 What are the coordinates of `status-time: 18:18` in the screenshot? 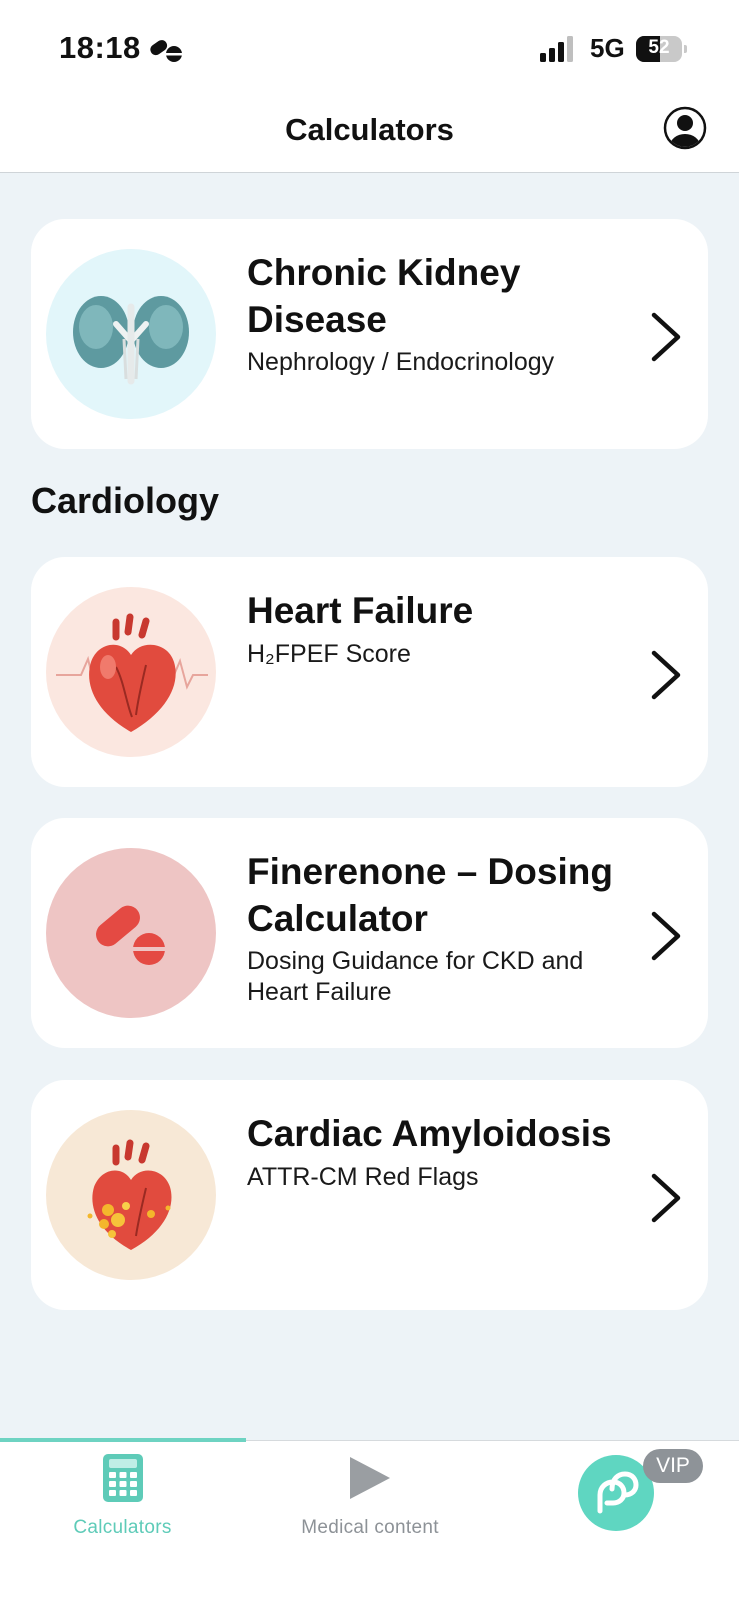 It's located at (100, 47).